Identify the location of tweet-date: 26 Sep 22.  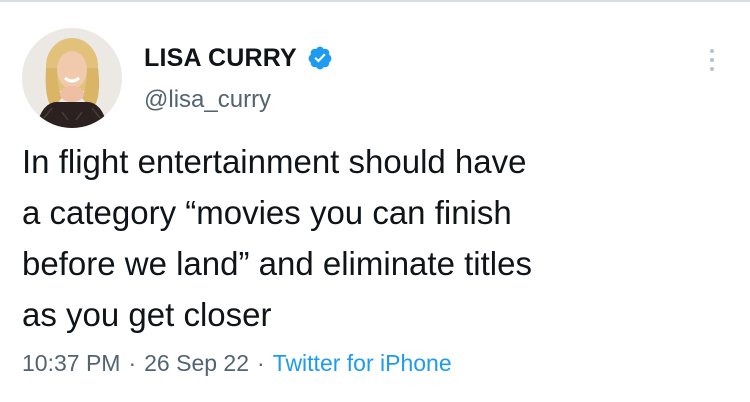
(196, 363).